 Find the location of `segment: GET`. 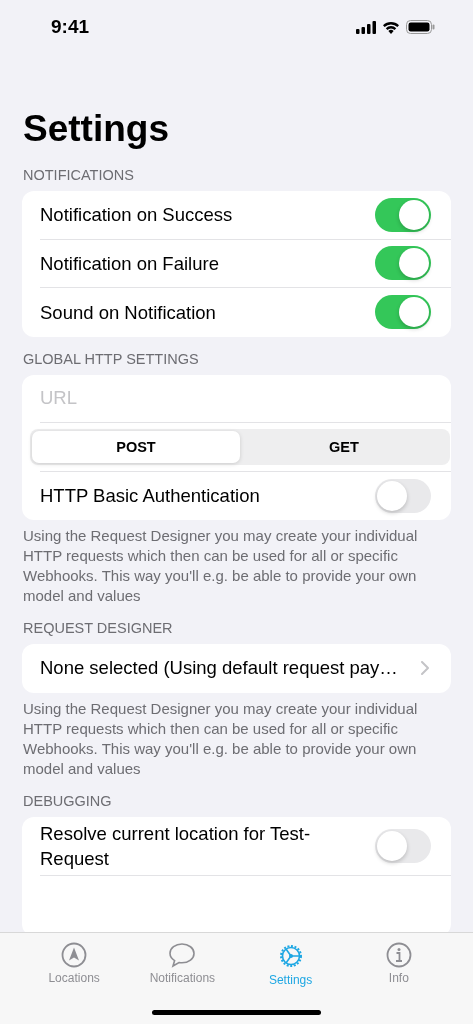

segment: GET is located at coordinates (344, 446).